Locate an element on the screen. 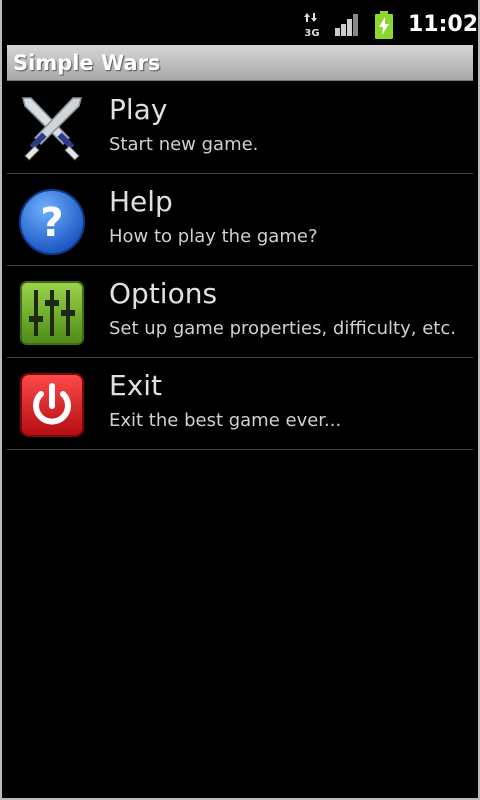  frame-edge-left is located at coordinates (1, 400).